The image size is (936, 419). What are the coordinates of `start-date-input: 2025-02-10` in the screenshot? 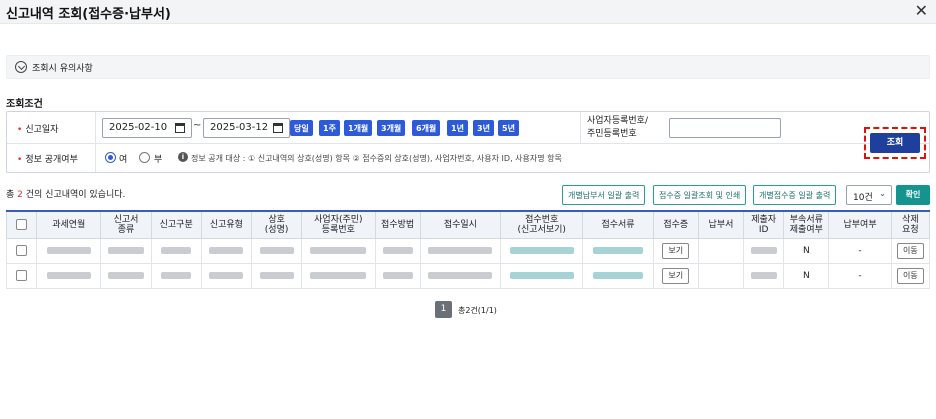 It's located at (147, 128).